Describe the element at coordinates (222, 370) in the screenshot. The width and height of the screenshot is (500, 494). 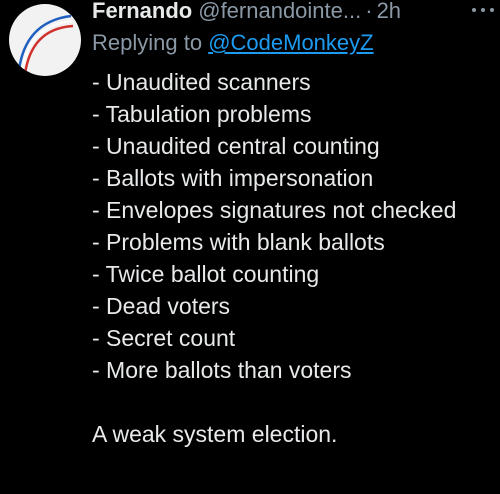
I see `list-item: - More ballots than voters` at that location.